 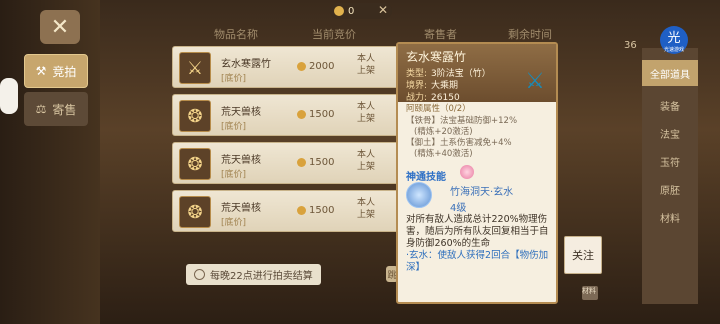 I want to click on tab-auction: ⚒ 竞拍, so click(x=56, y=71).